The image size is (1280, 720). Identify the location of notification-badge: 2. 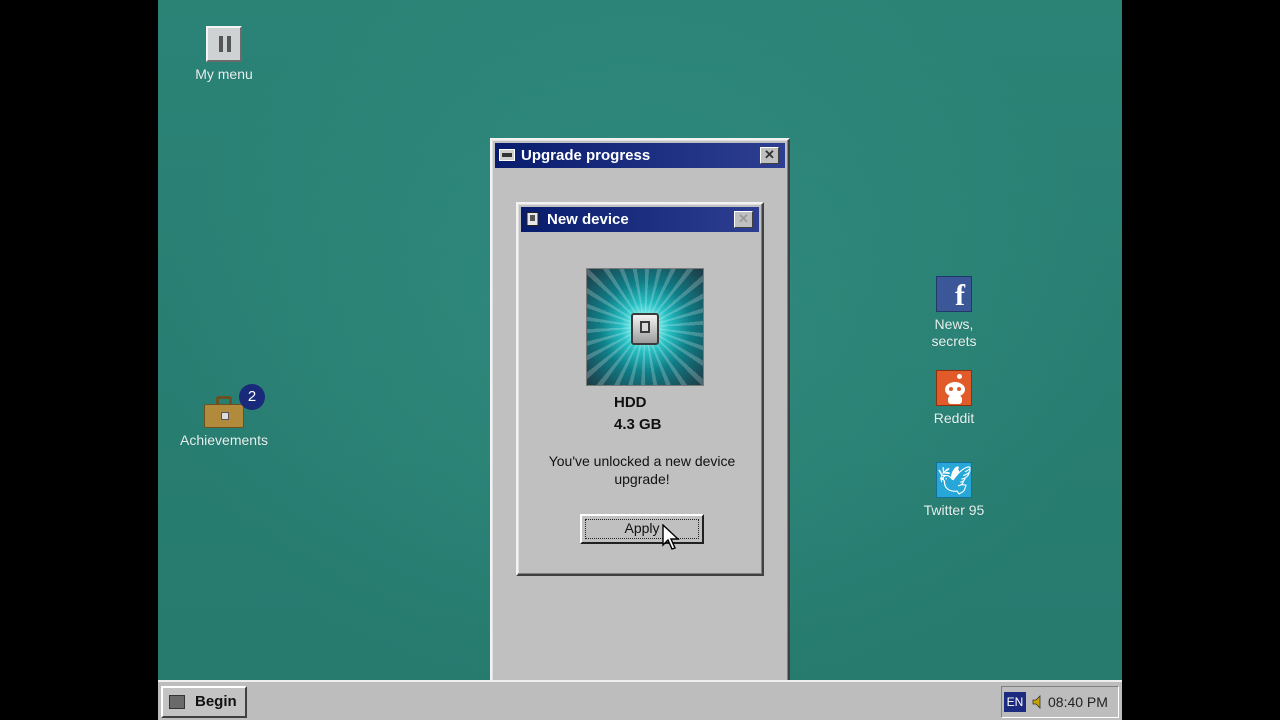
(252, 397).